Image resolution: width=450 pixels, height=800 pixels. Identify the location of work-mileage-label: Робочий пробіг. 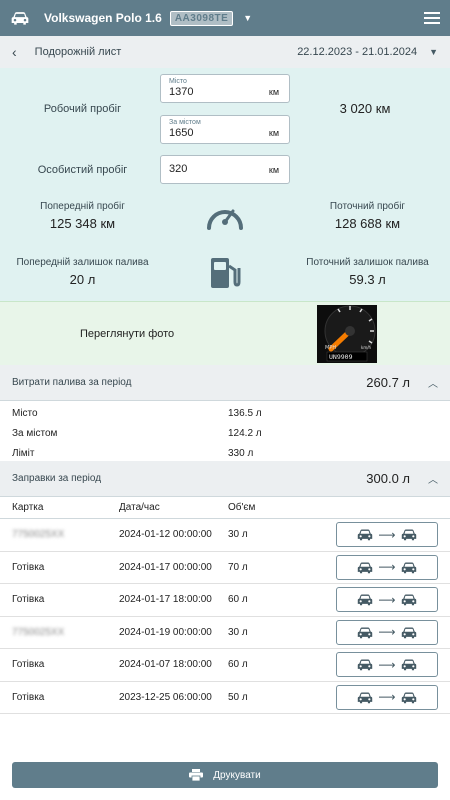
(82, 109).